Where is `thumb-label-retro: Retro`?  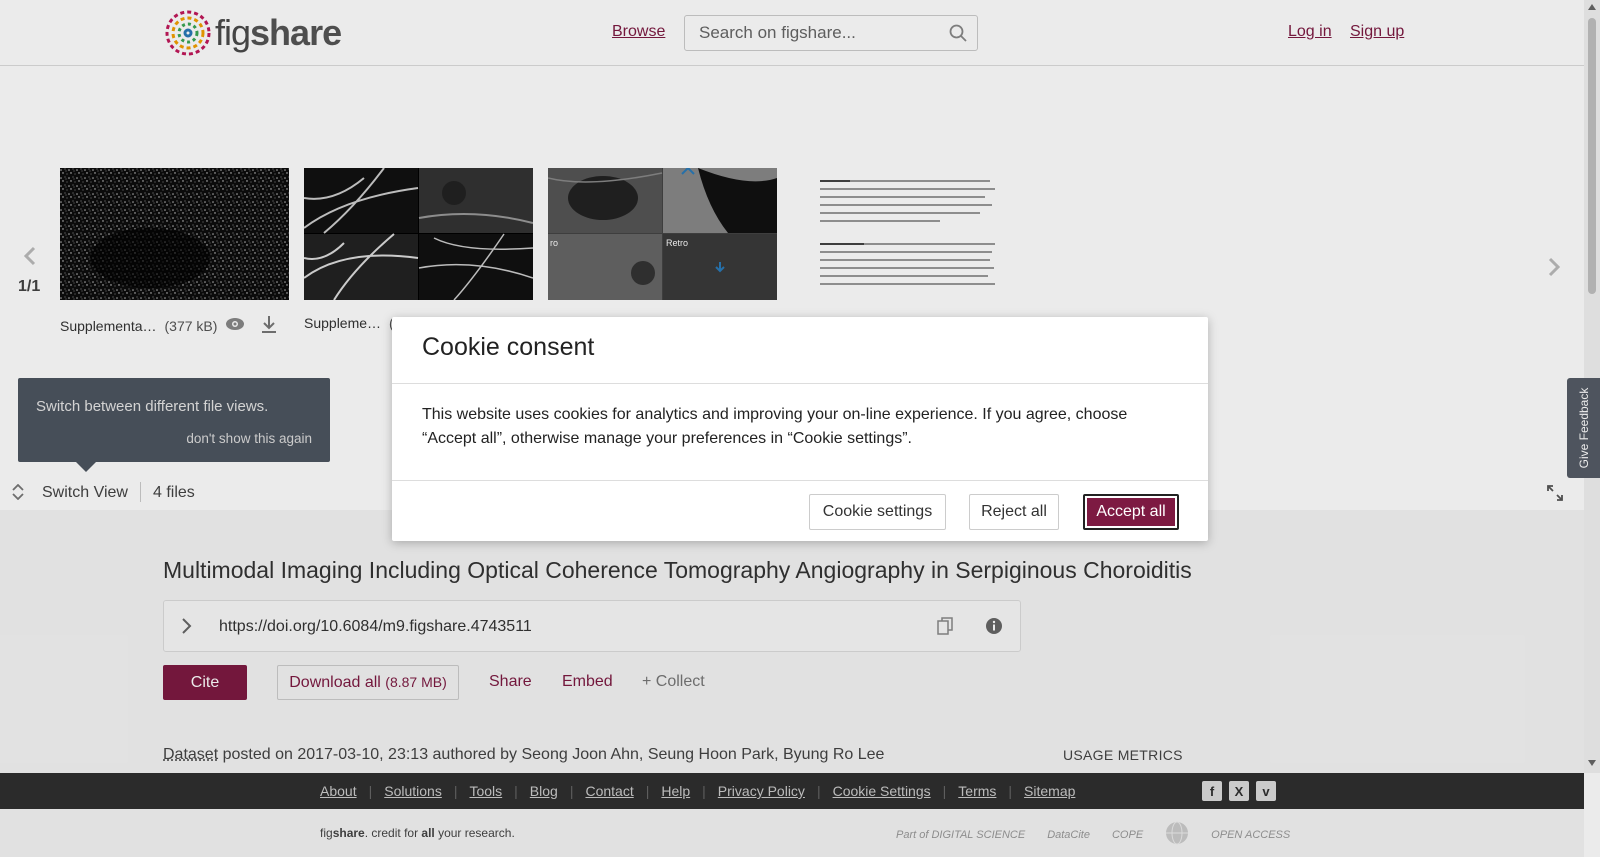 thumb-label-retro: Retro is located at coordinates (677, 243).